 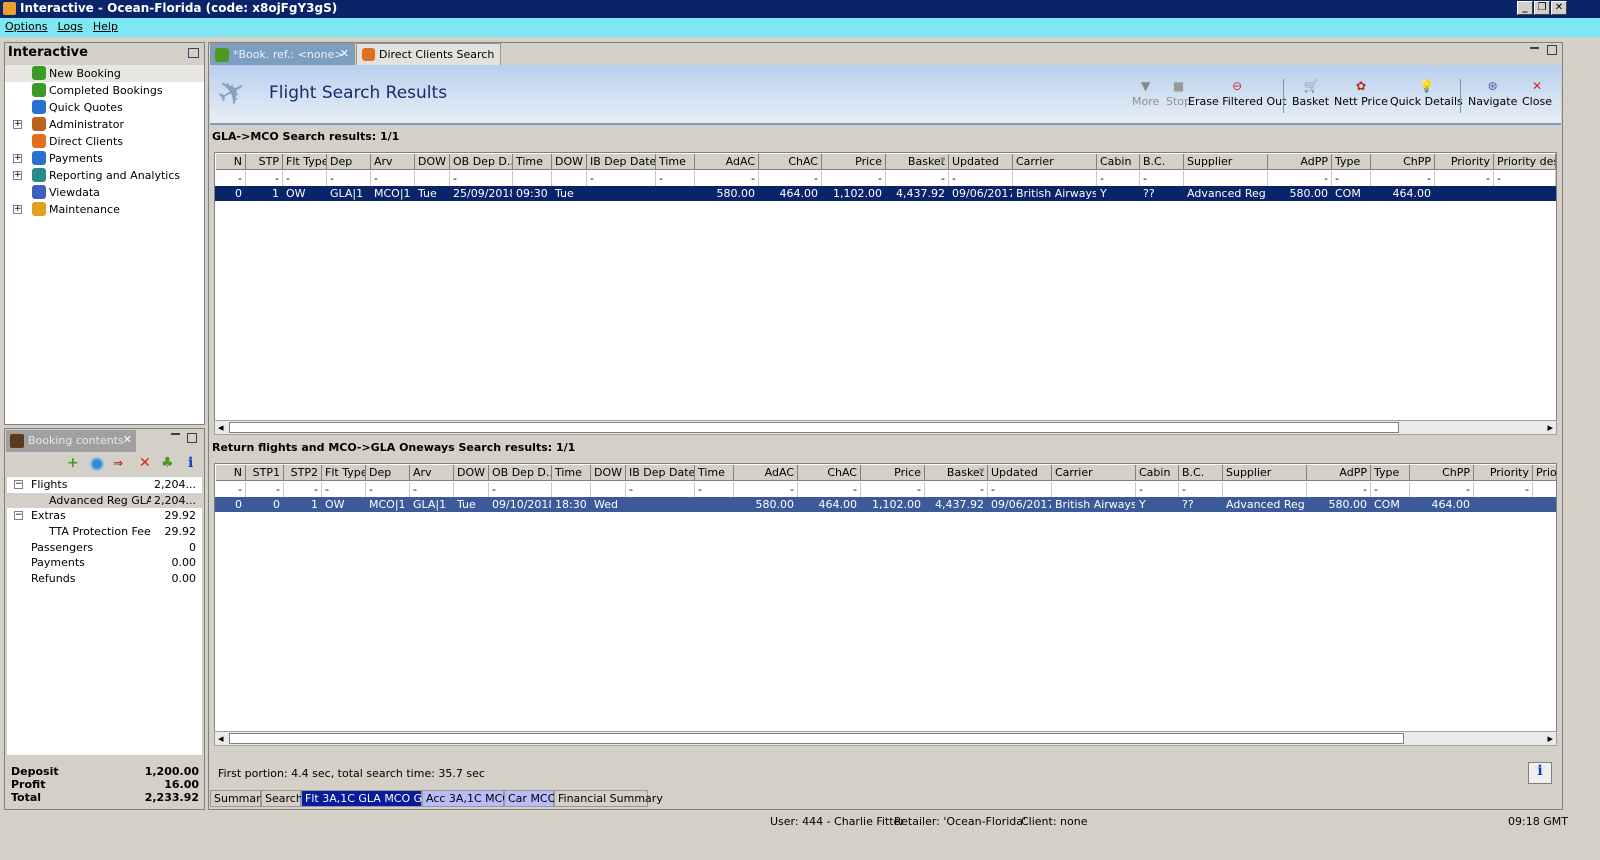 I want to click on erase-filtered-out-button: ⊖ Erase Filtered Out, so click(x=1237, y=93).